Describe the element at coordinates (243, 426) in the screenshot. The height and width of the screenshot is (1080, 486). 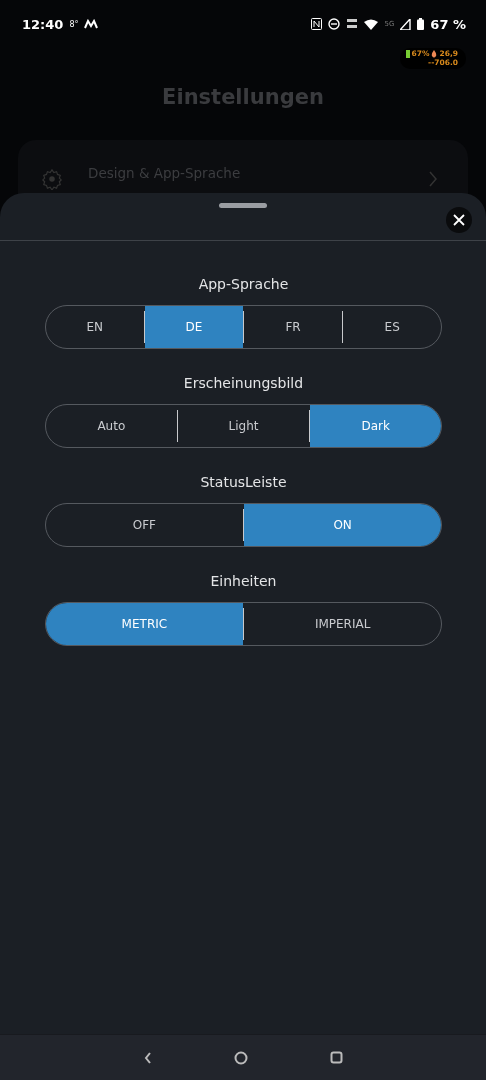
I see `segment-option: Light` at that location.